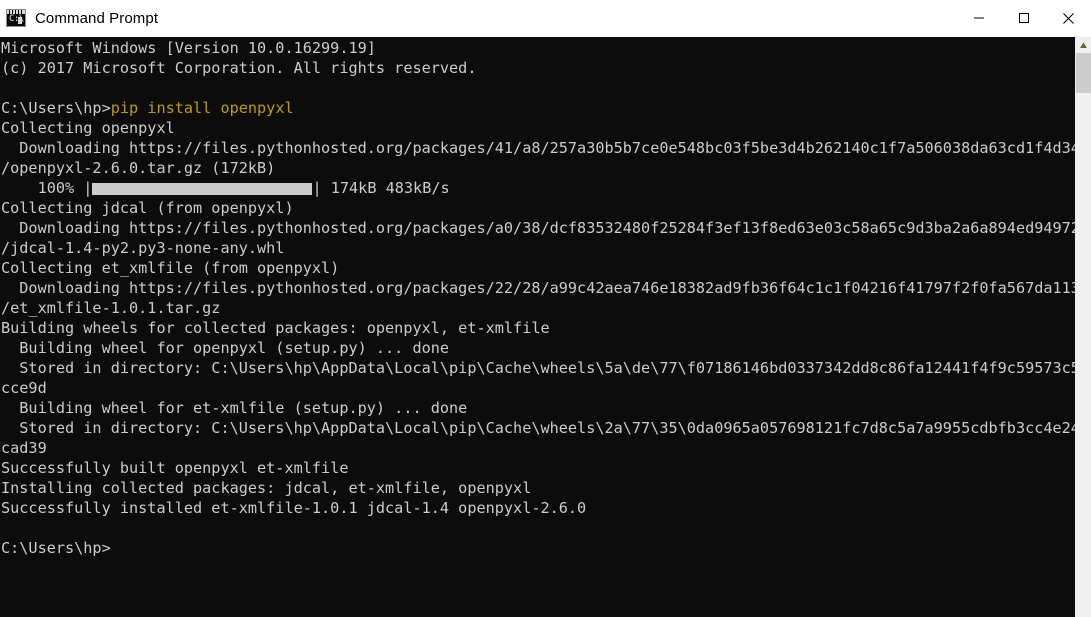  Describe the element at coordinates (538, 308) in the screenshot. I see `console-line: /et_xmlfile-1.0.1.tar.gz` at that location.